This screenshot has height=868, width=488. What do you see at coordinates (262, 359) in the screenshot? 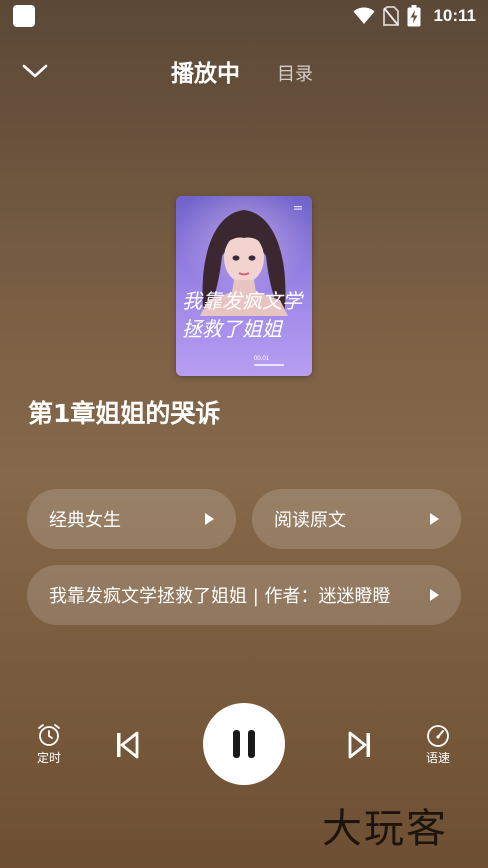
I see `cover-number: 00.01` at bounding box center [262, 359].